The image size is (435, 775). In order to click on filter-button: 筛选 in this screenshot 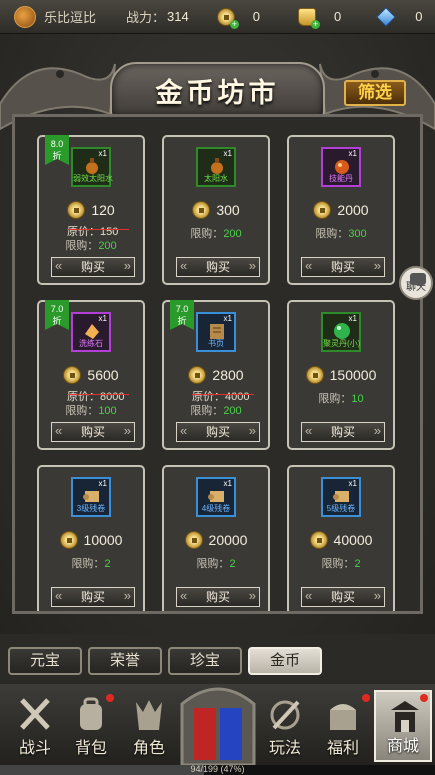, I will do `click(375, 93)`.